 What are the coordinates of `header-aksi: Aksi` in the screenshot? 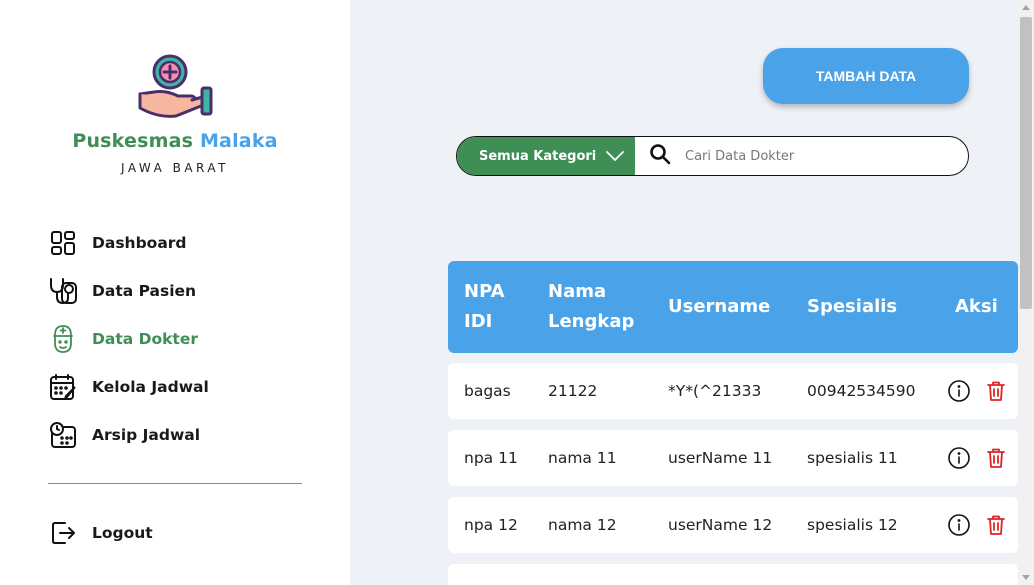 It's located at (976, 306).